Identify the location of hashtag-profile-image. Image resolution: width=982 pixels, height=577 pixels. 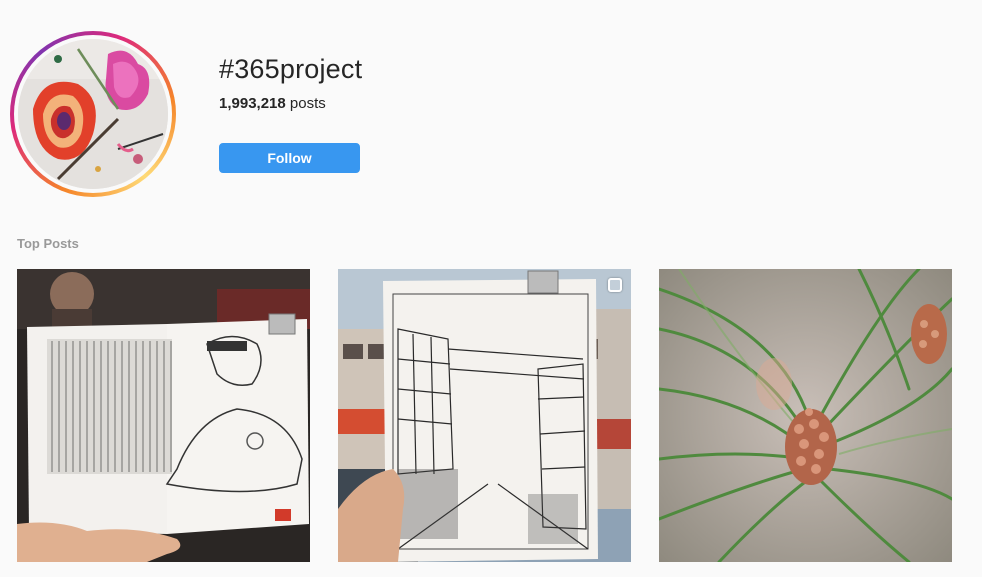
(93, 114).